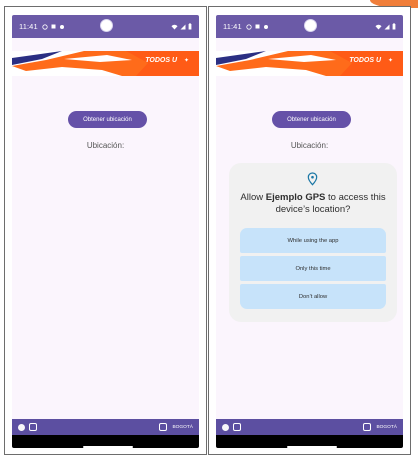 The image size is (418, 461). Describe the element at coordinates (313, 268) in the screenshot. I see `only-this-time-button: Only this time` at that location.